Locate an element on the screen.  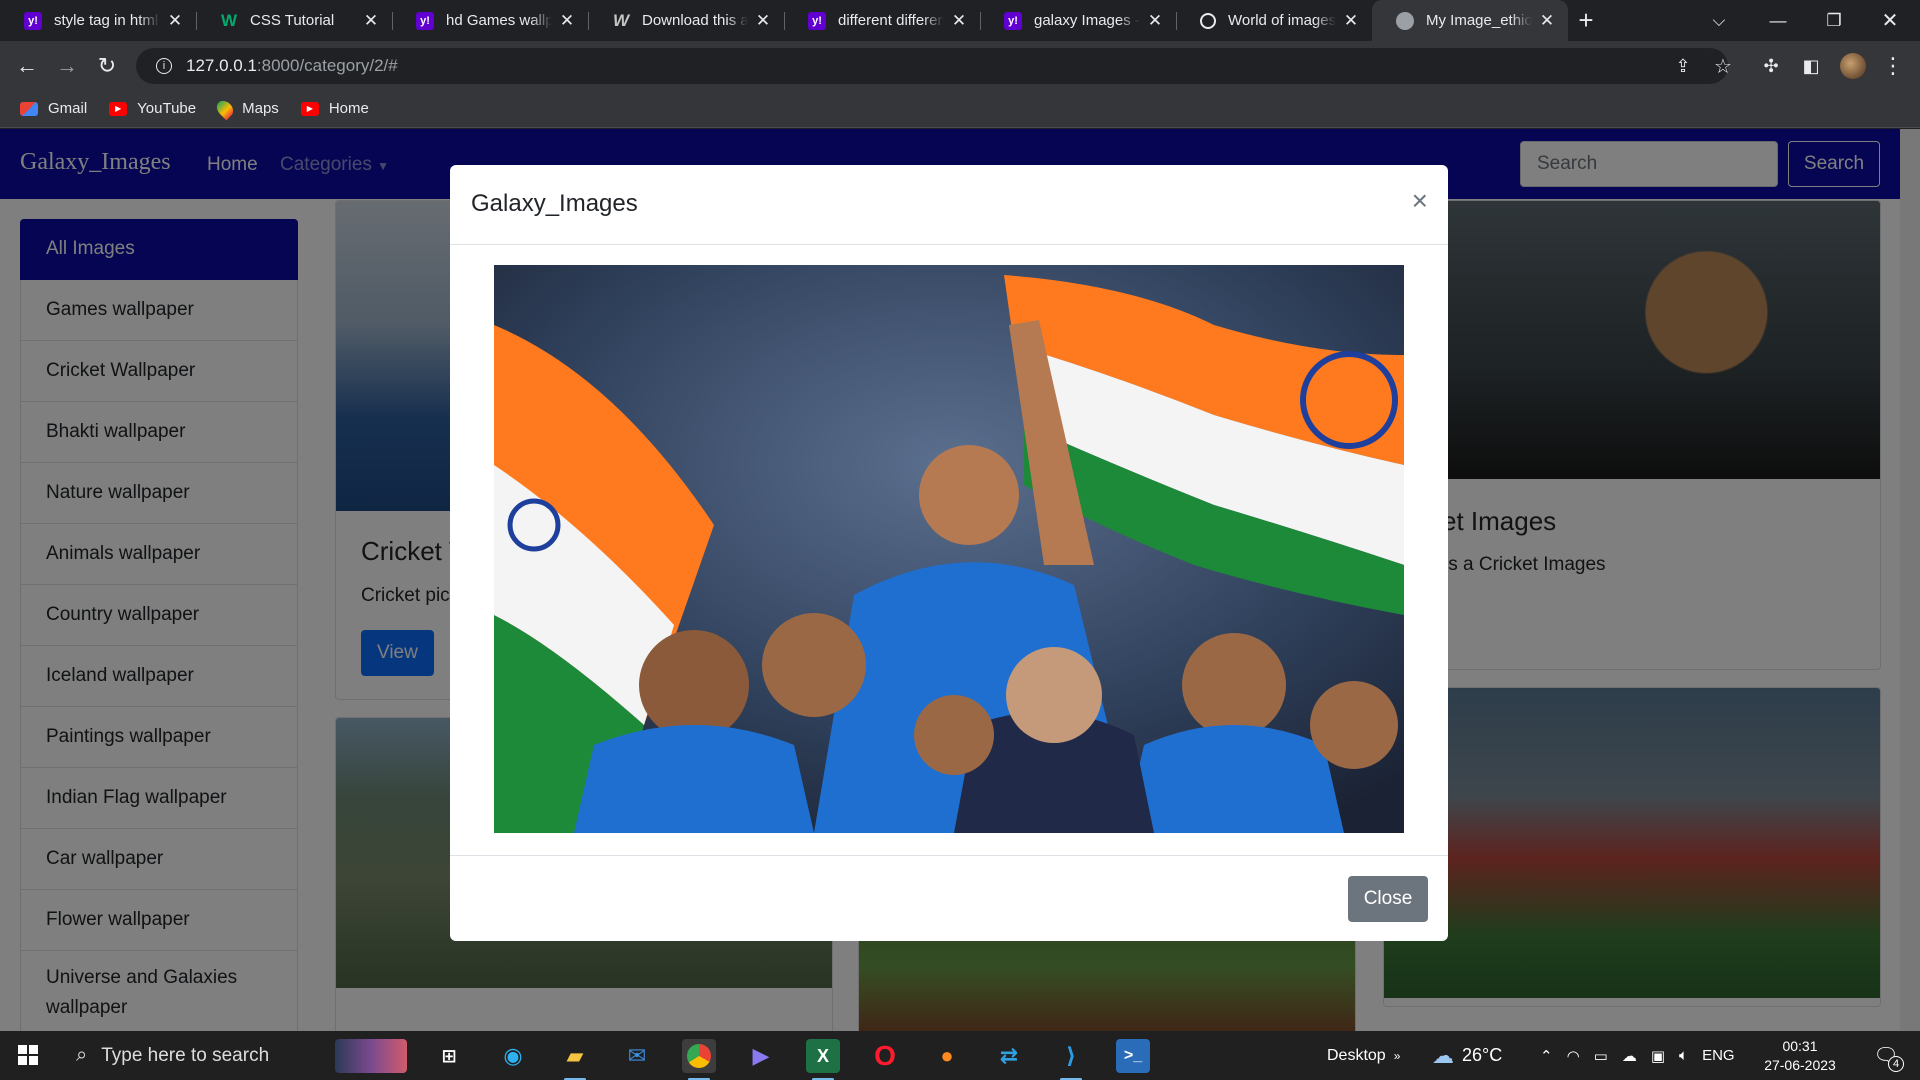
wifi-icon: ◠ is located at coordinates (1573, 1056).